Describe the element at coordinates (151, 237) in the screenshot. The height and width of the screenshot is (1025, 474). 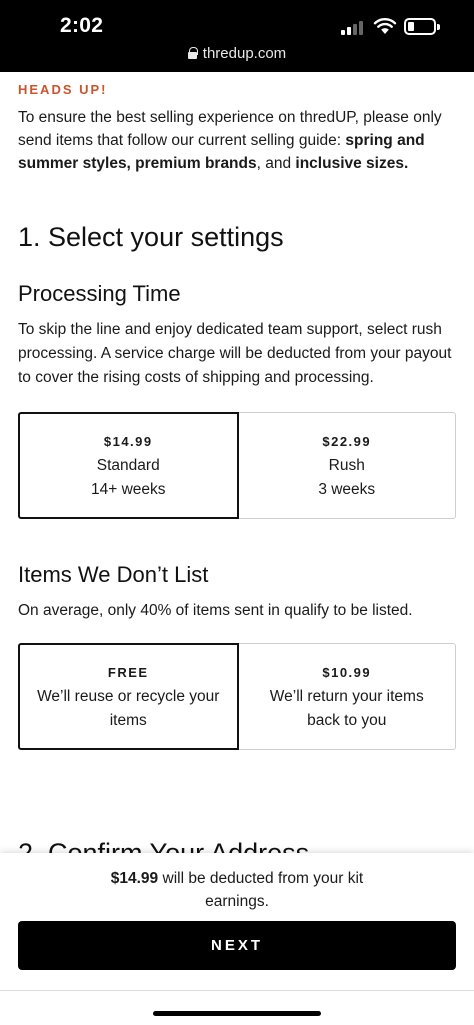
I see `section-title: 1. Select your settings` at that location.